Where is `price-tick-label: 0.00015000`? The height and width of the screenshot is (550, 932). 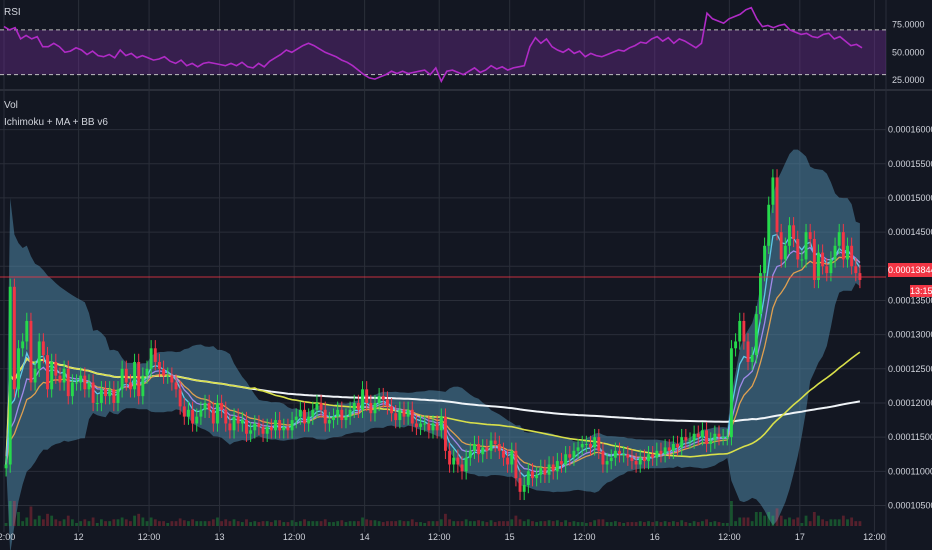
price-tick-label: 0.00015000 is located at coordinates (910, 198).